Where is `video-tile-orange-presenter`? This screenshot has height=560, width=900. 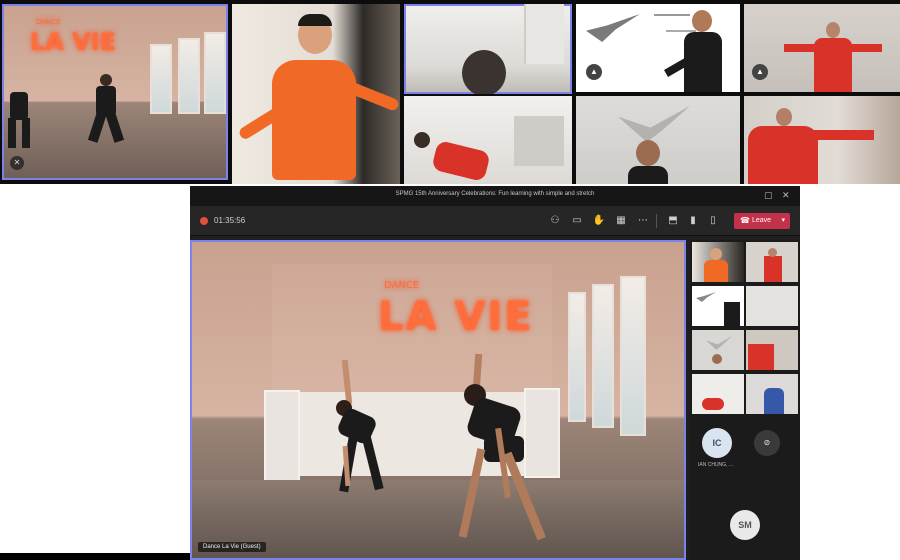
video-tile-orange-presenter is located at coordinates (316, 94).